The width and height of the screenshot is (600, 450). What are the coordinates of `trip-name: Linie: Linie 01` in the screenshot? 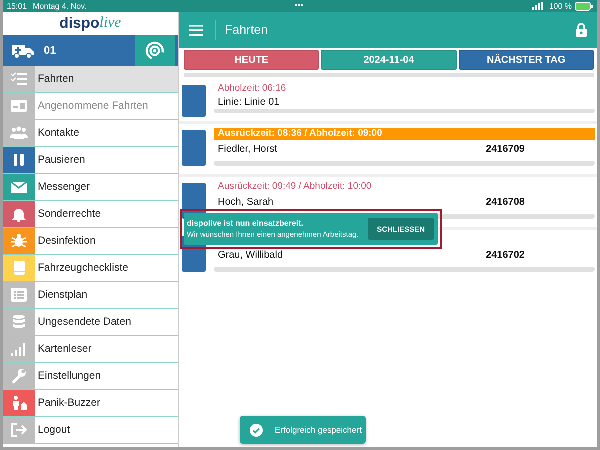 It's located at (249, 102).